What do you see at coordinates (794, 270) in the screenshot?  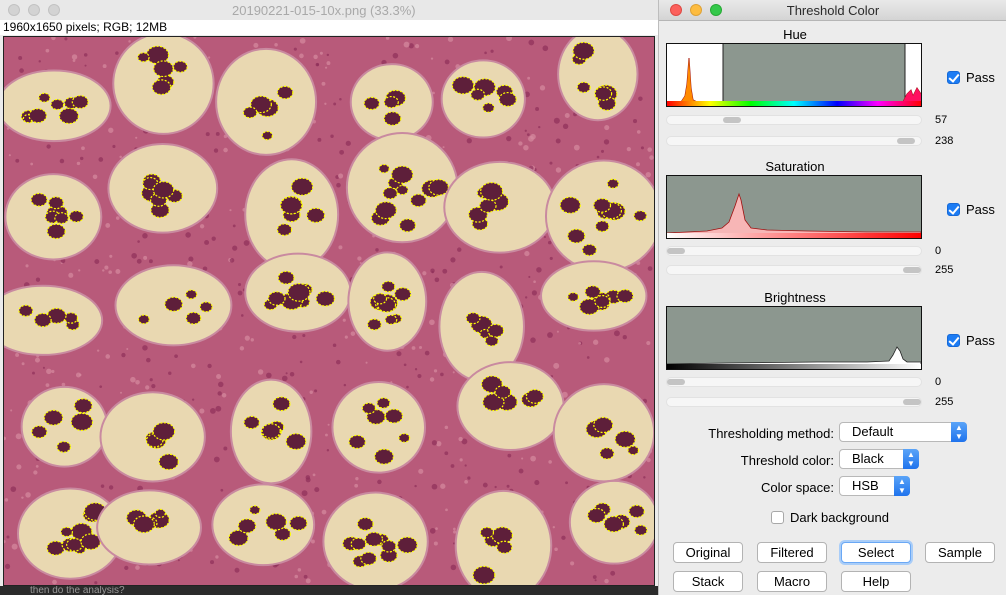 I see `saturation-max-slider` at bounding box center [794, 270].